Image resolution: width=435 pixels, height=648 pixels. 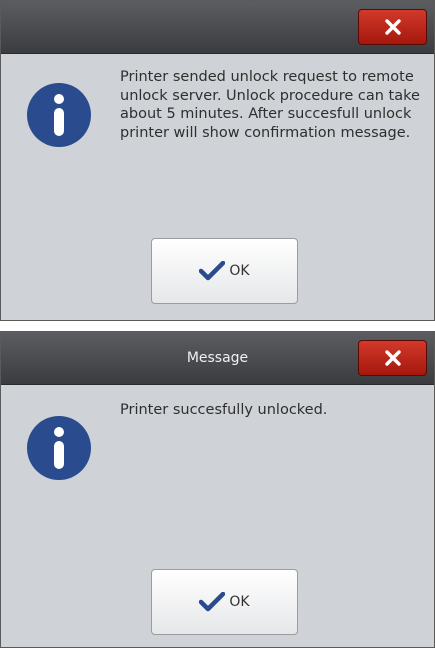 What do you see at coordinates (217, 358) in the screenshot?
I see `titlebar: Message` at bounding box center [217, 358].